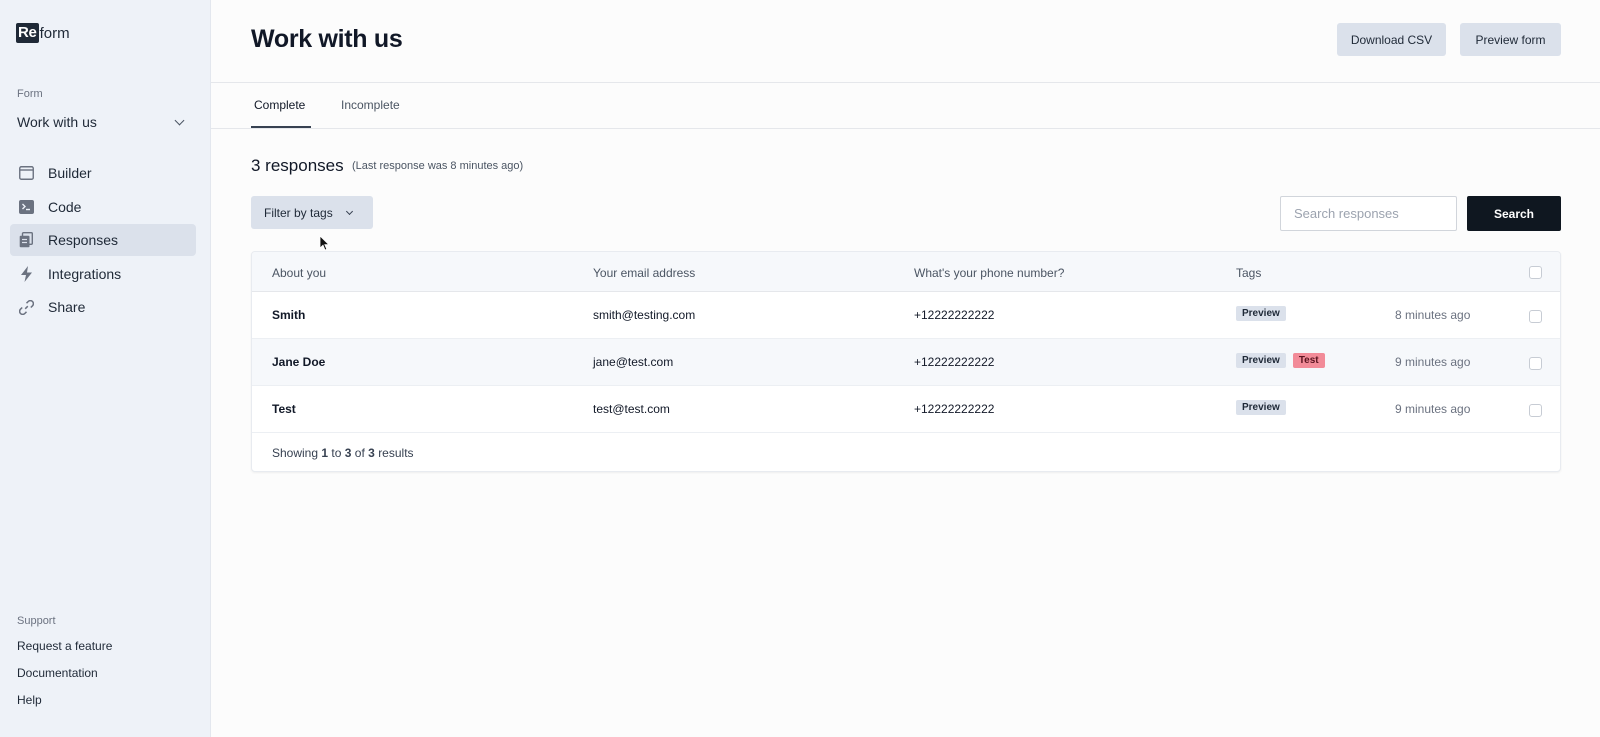 Image resolution: width=1600 pixels, height=737 pixels. I want to click on cell-name: Test, so click(284, 409).